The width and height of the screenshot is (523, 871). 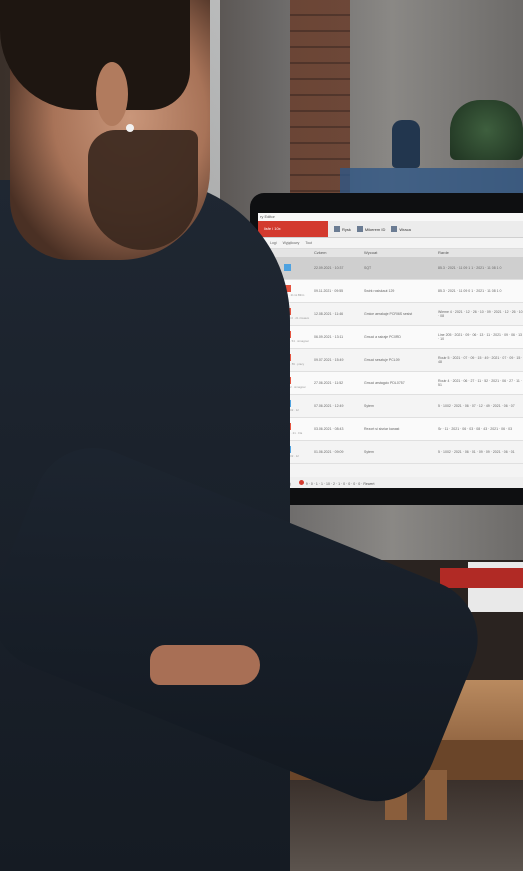 What do you see at coordinates (329, 452) in the screenshot?
I see `row-date: 01.06.2021 · 09:09` at bounding box center [329, 452].